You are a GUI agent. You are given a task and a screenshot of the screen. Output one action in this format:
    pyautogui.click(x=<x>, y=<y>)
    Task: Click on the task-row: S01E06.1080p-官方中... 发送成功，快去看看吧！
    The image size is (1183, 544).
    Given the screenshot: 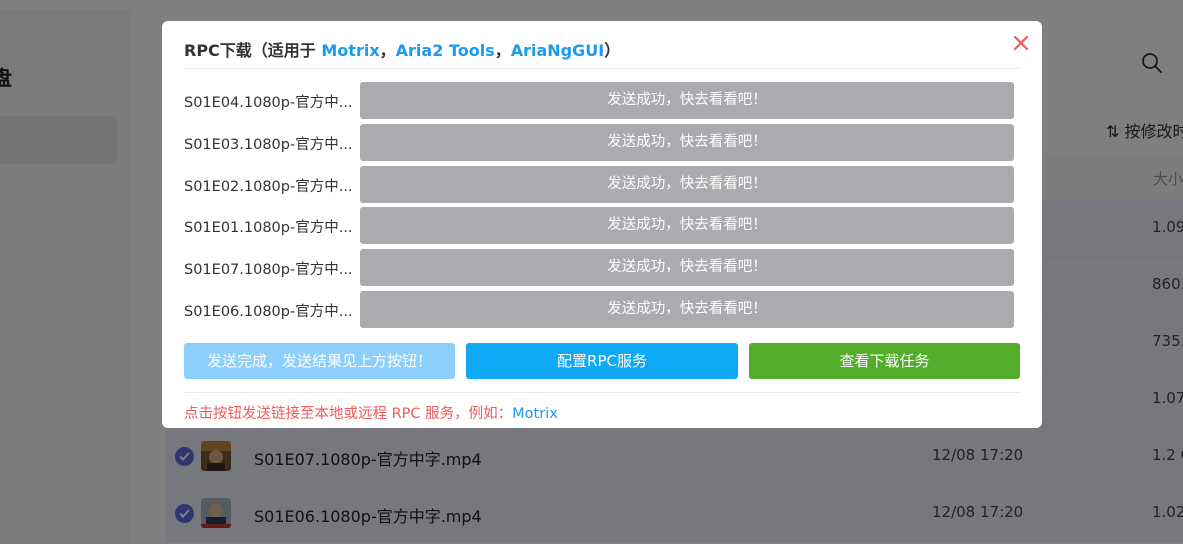 What is the action you would take?
    pyautogui.click(x=599, y=309)
    